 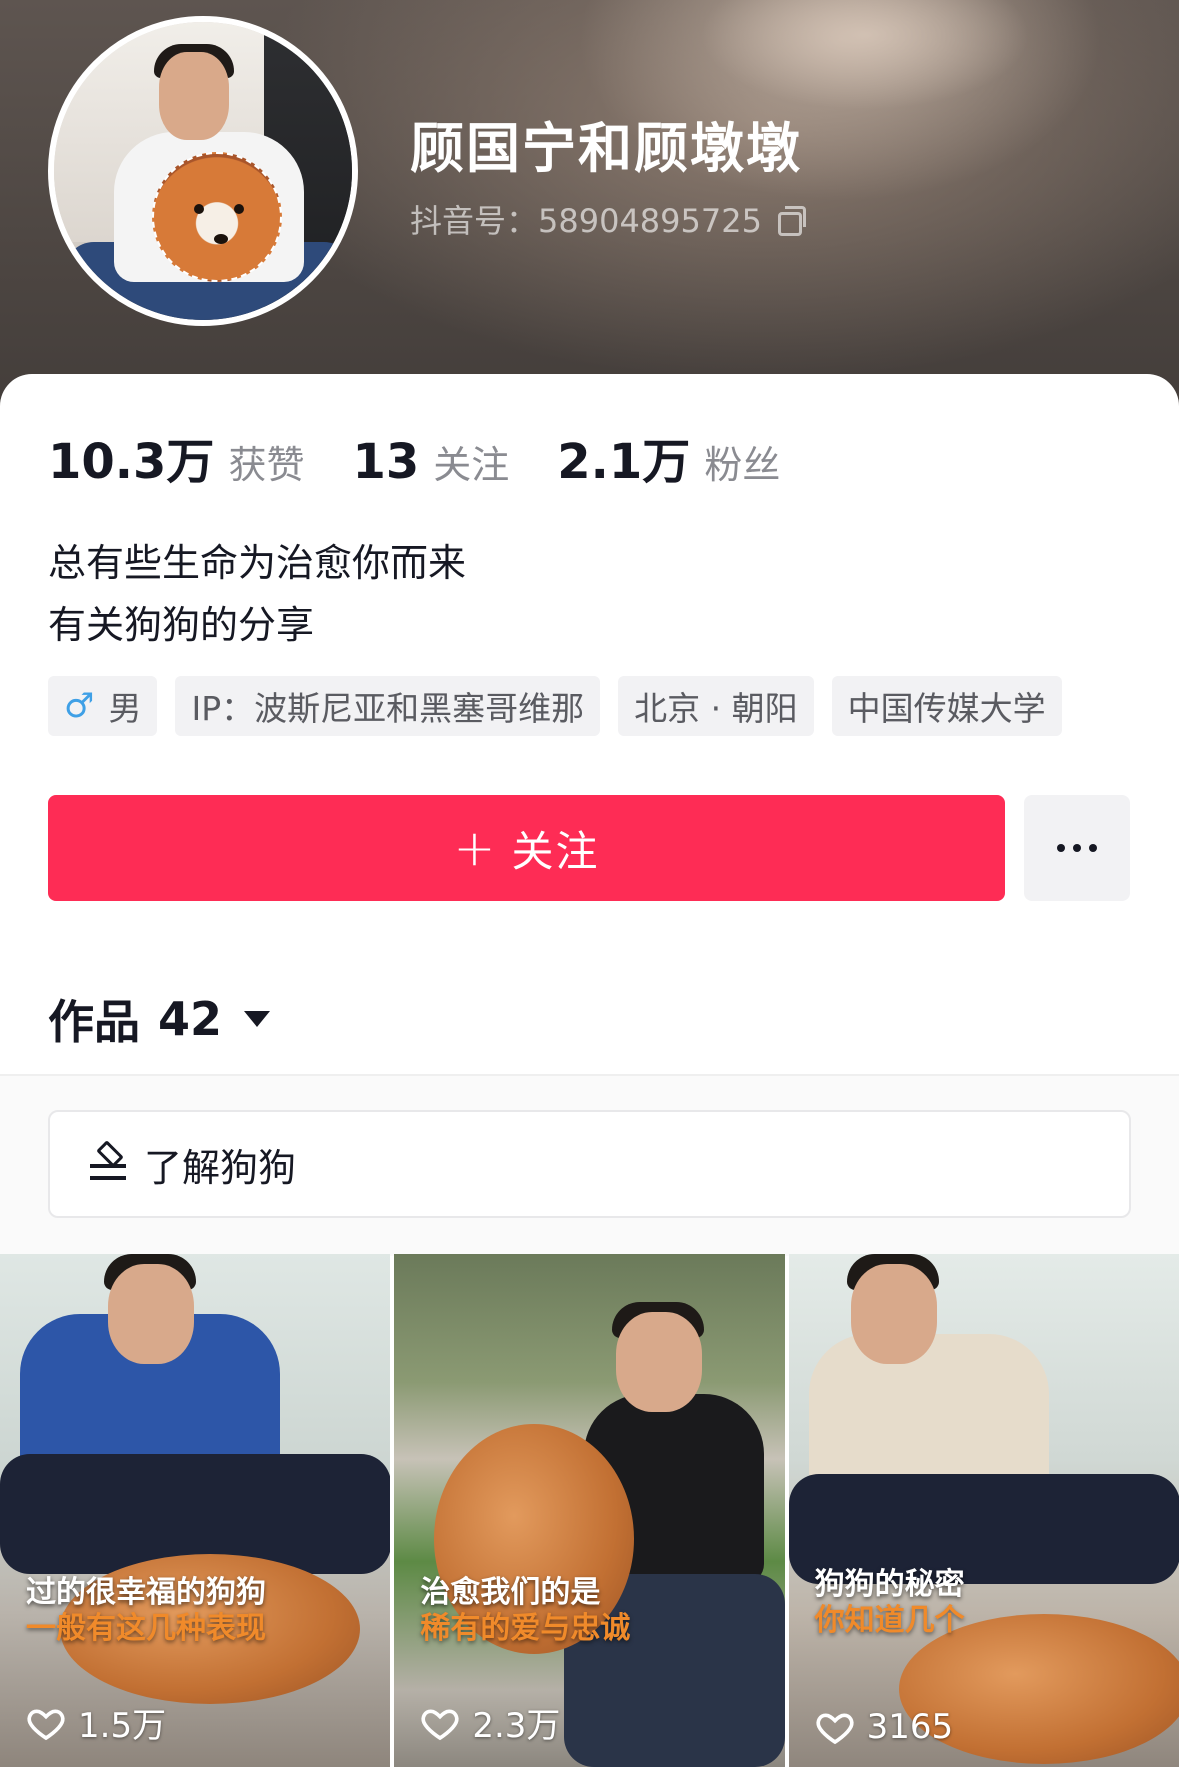 I want to click on plus-icon: +, so click(x=475, y=848).